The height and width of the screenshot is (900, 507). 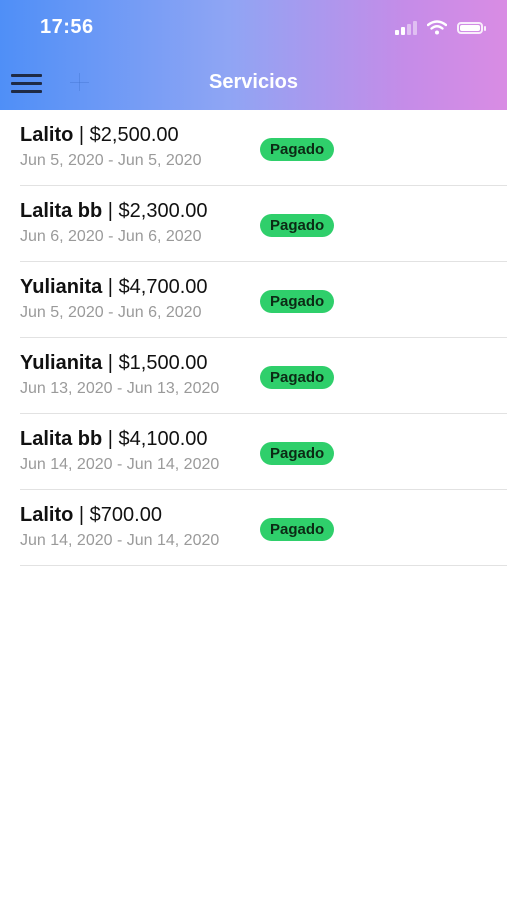 I want to click on service-date-range: Jun 6, 2020 - Jun 6, 2020, so click(x=111, y=236).